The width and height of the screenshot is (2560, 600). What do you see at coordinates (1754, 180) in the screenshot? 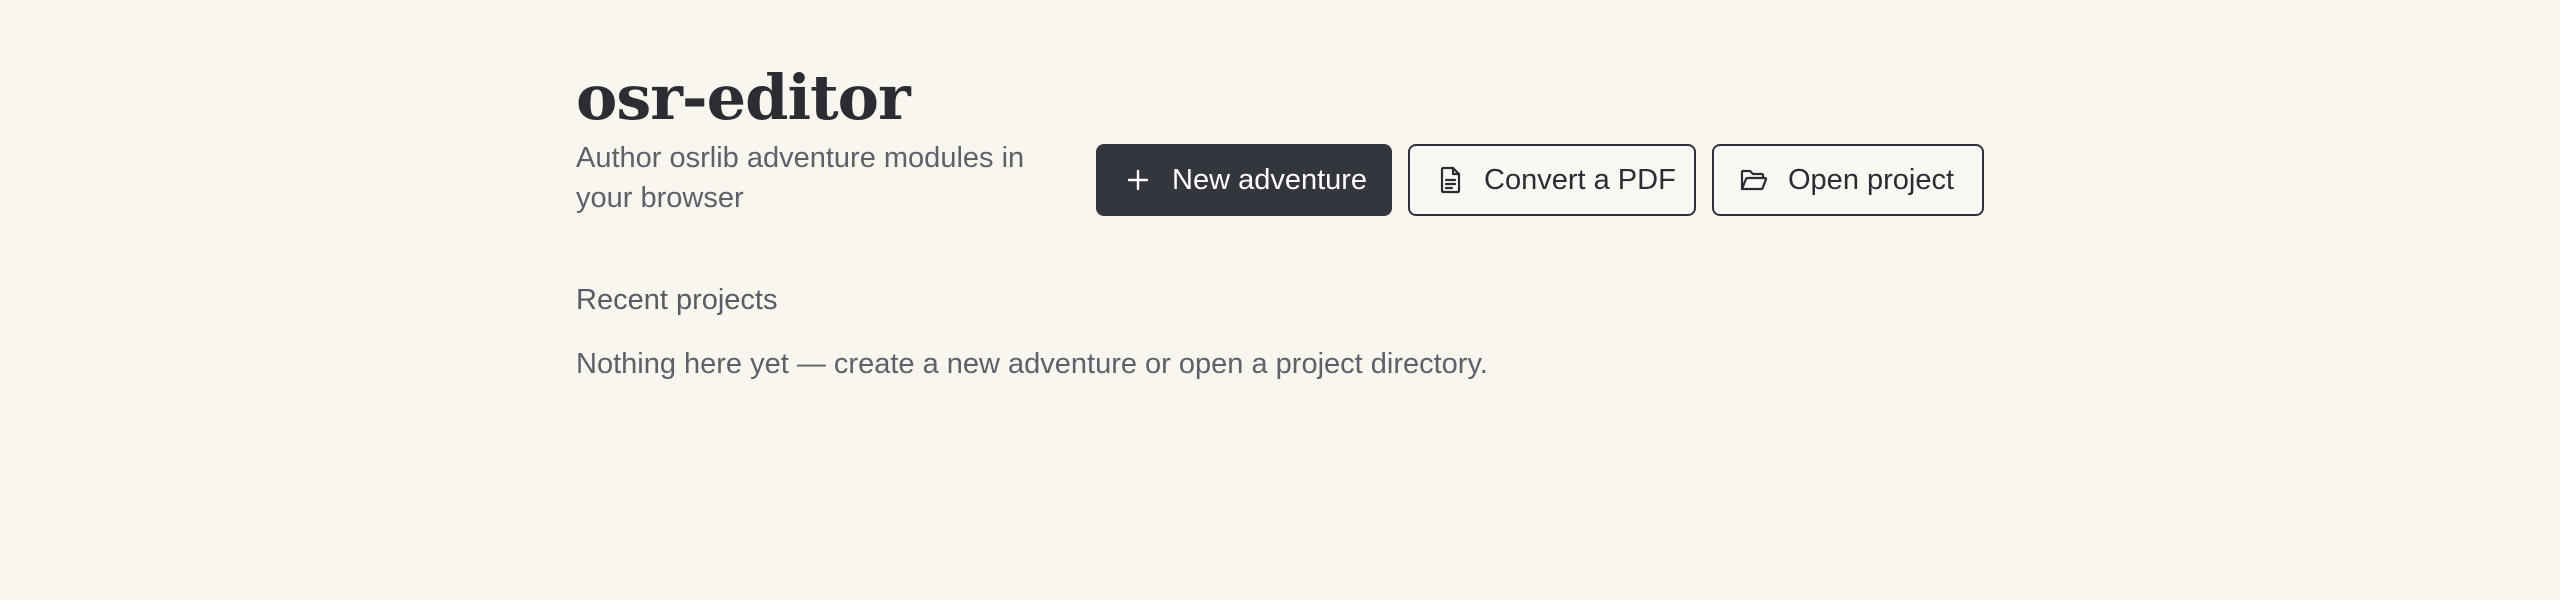
I see `folder-open-icon` at bounding box center [1754, 180].